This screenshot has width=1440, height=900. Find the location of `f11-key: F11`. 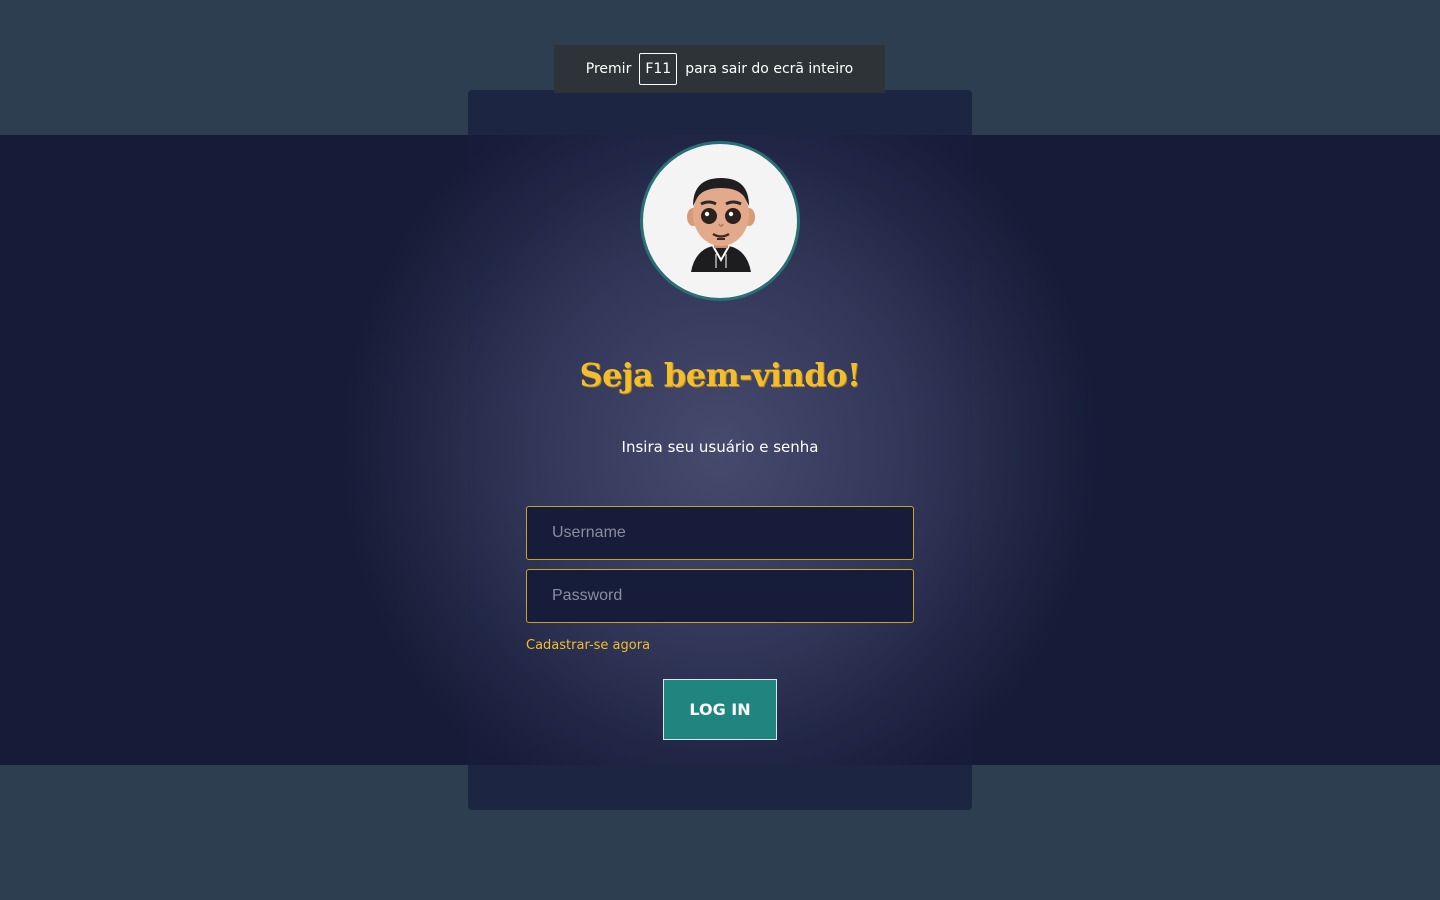

f11-key: F11 is located at coordinates (658, 69).